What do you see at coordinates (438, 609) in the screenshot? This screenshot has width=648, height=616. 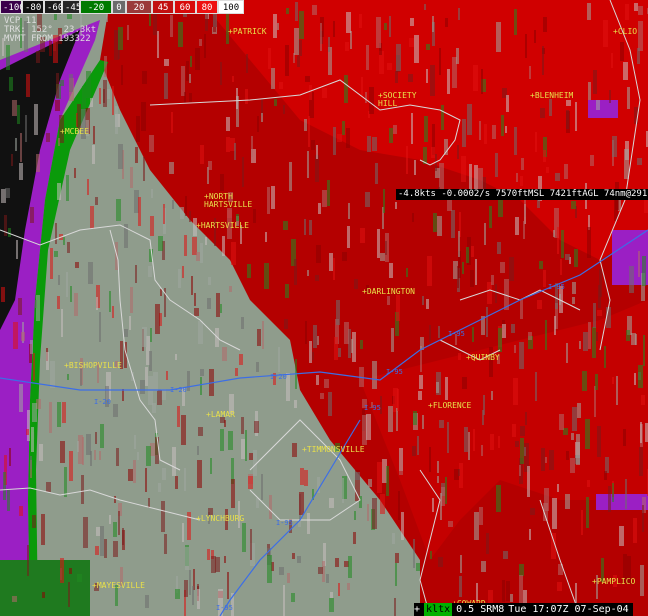 I see `station-badge: kltx` at bounding box center [438, 609].